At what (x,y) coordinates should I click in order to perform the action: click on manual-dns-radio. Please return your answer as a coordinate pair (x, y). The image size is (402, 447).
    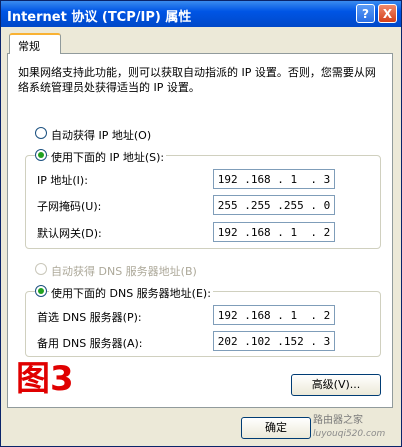
    Looking at the image, I should click on (41, 291).